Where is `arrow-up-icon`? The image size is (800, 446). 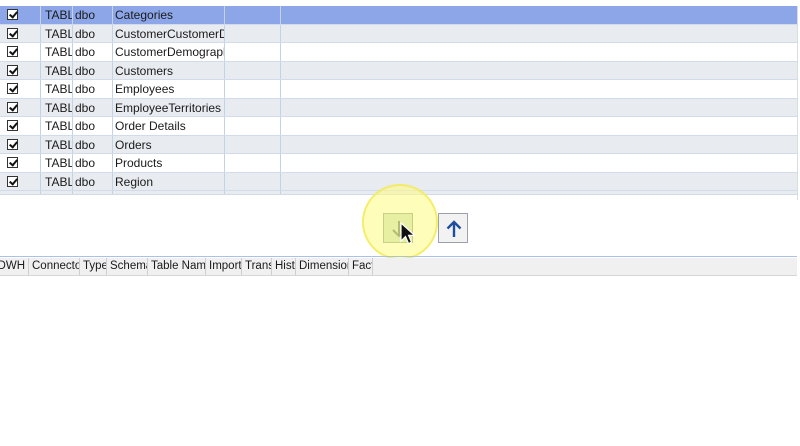 arrow-up-icon is located at coordinates (454, 228).